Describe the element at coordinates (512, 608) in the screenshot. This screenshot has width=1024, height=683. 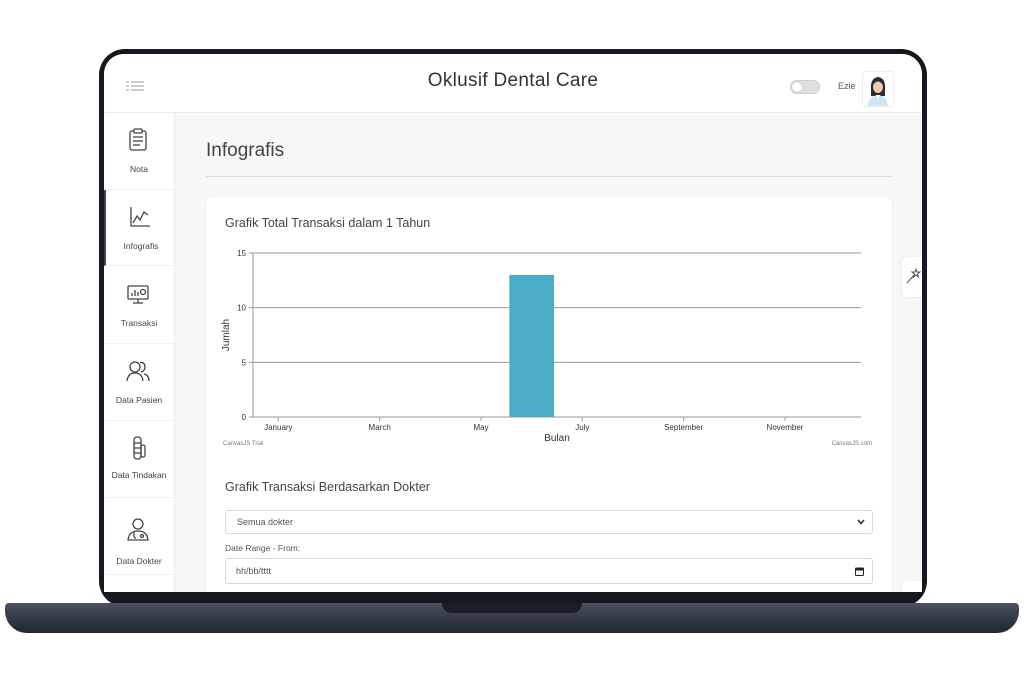
I see `laptop-notch` at that location.